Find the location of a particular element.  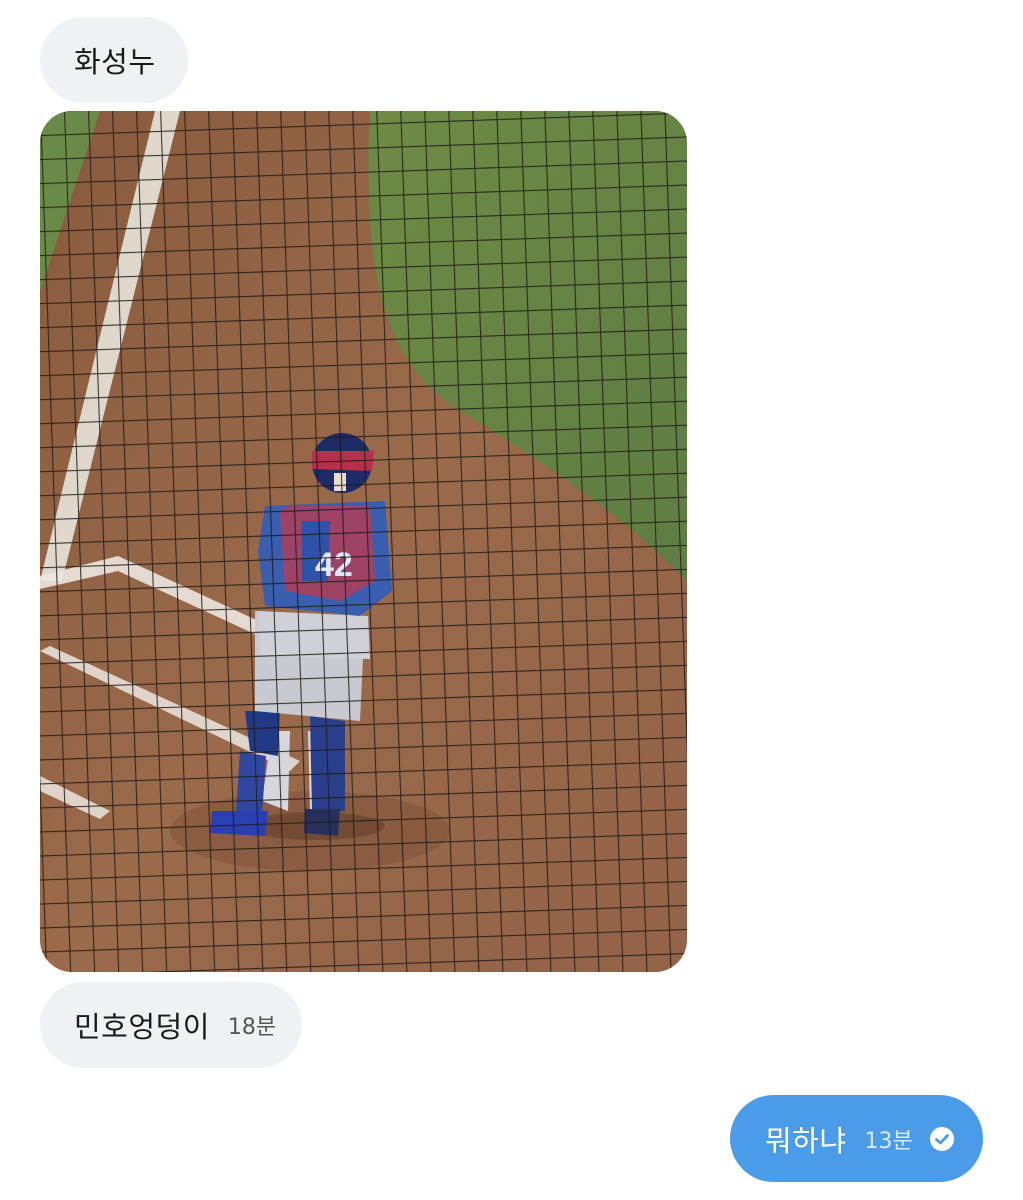

check-circle-icon is located at coordinates (941, 1138).